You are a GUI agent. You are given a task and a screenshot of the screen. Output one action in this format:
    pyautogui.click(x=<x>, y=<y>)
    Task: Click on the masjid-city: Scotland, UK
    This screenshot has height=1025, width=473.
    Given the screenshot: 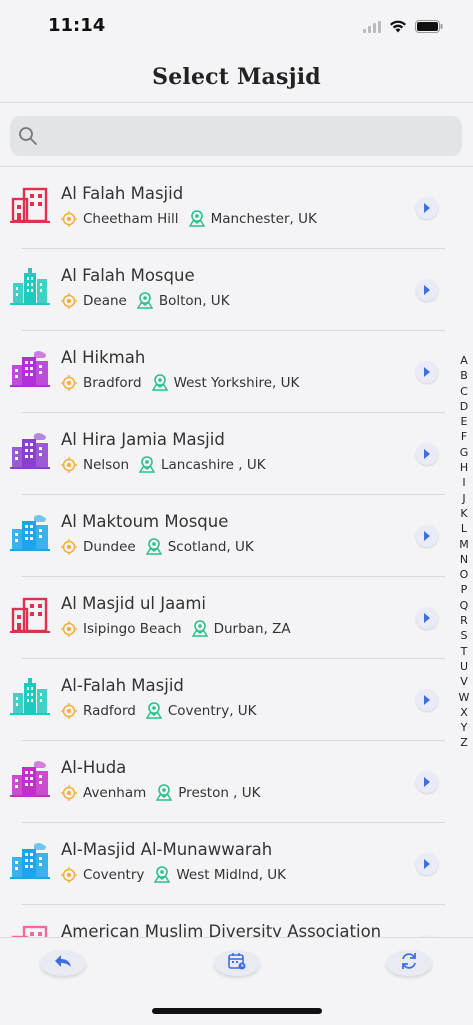 What is the action you would take?
    pyautogui.click(x=210, y=546)
    